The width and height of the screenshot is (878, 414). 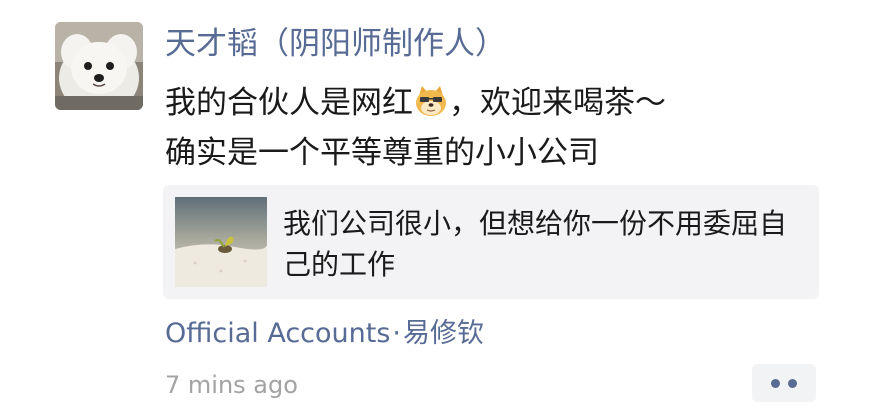 I want to click on source-line: Official Accounts·易修钦, so click(x=324, y=334).